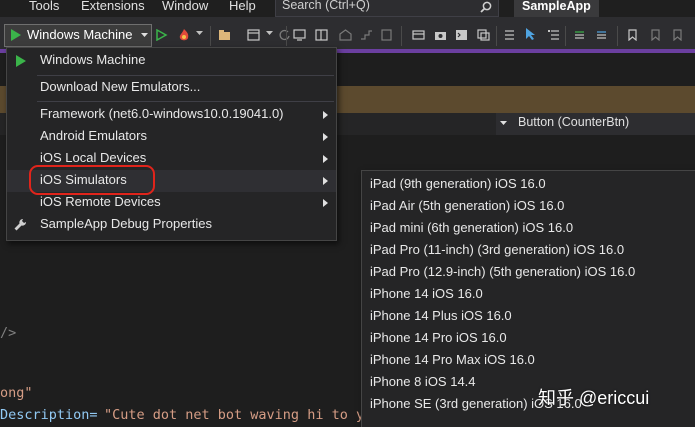  I want to click on menu-item-ios-remote-devices: iOS Remote Devices, so click(171, 203).